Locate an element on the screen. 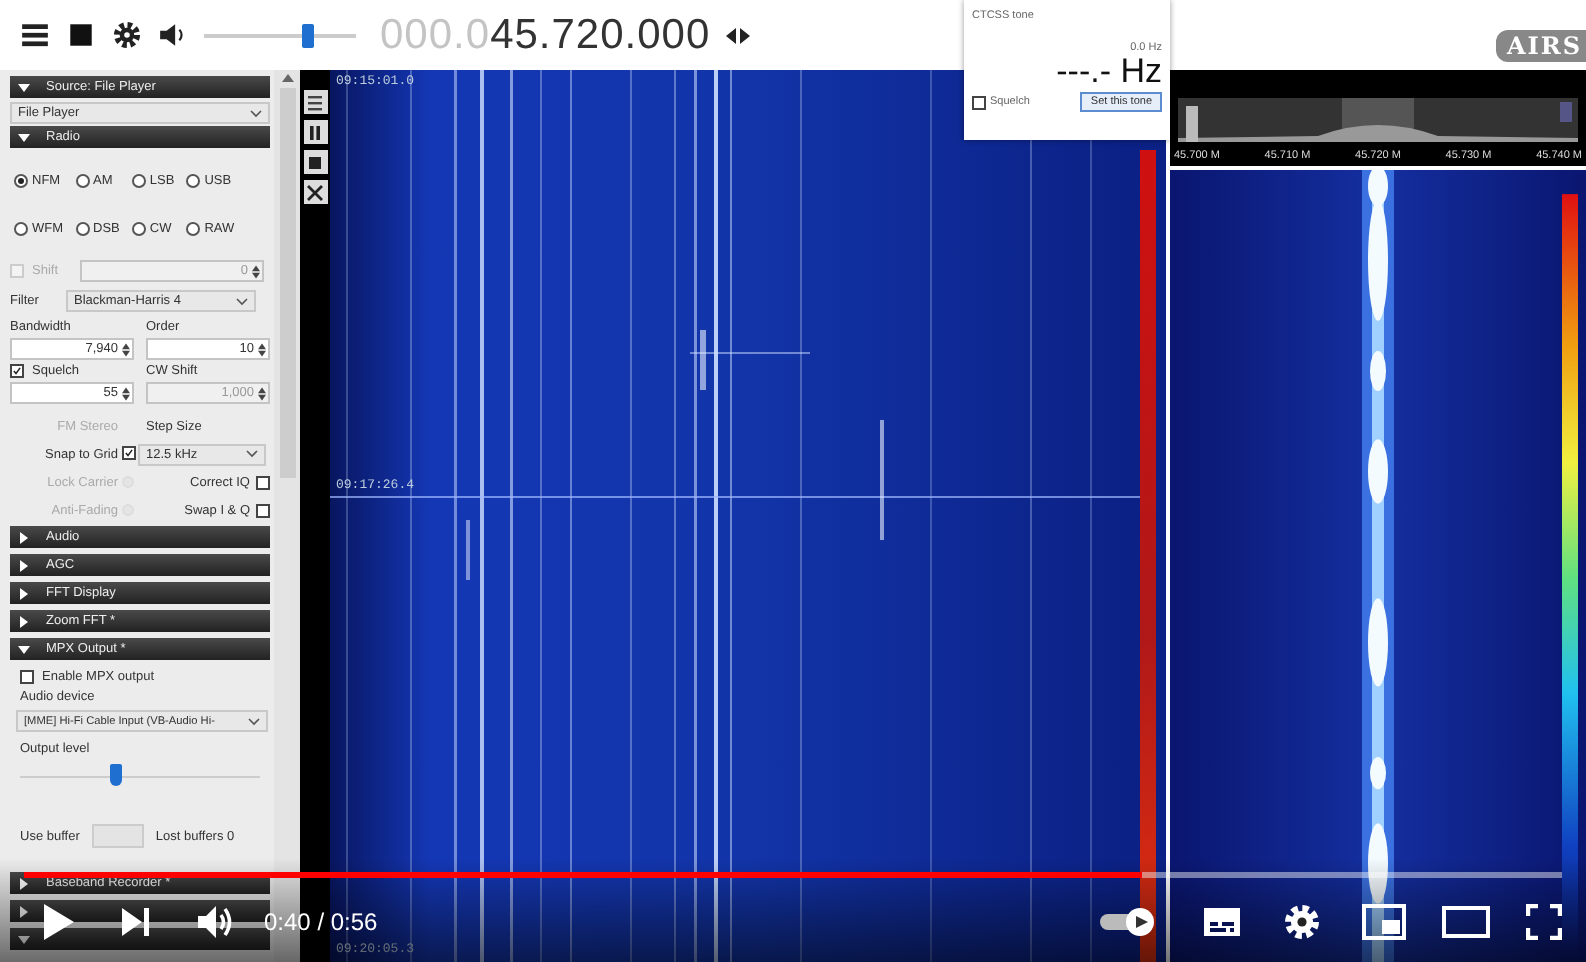 The height and width of the screenshot is (962, 1586). frequency-prefix: 000.0 is located at coordinates (435, 35).